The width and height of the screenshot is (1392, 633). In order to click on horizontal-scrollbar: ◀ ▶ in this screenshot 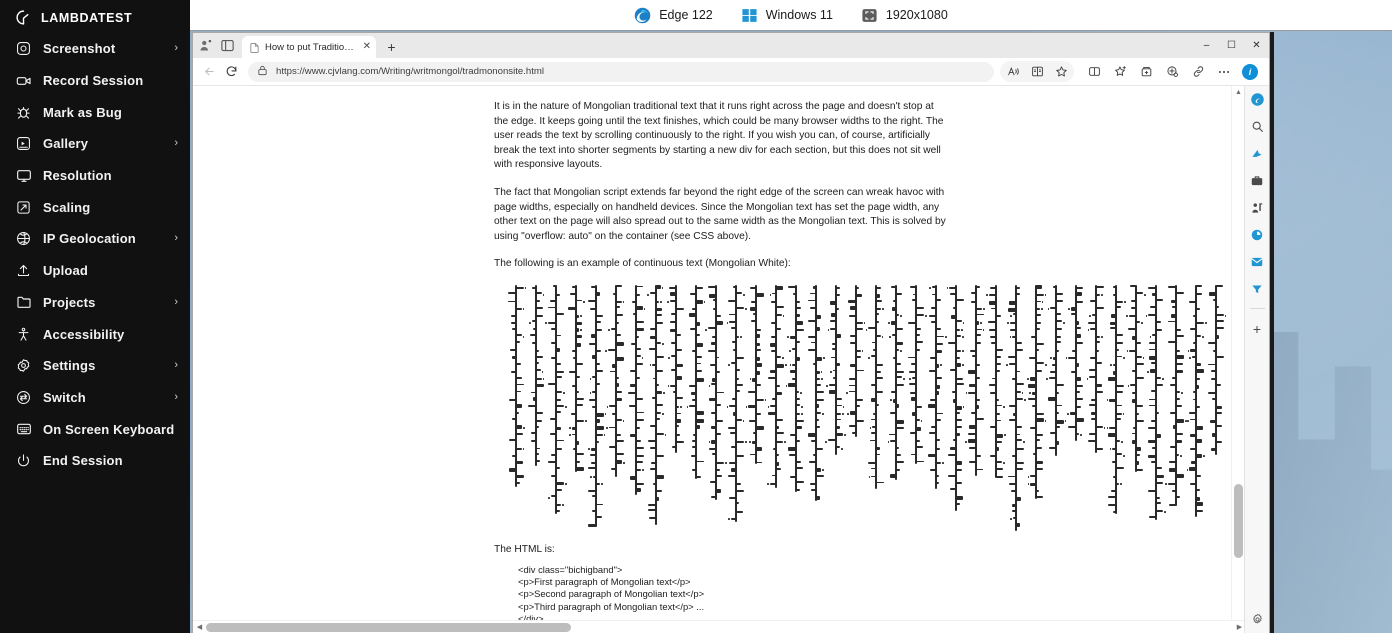, I will do `click(718, 626)`.